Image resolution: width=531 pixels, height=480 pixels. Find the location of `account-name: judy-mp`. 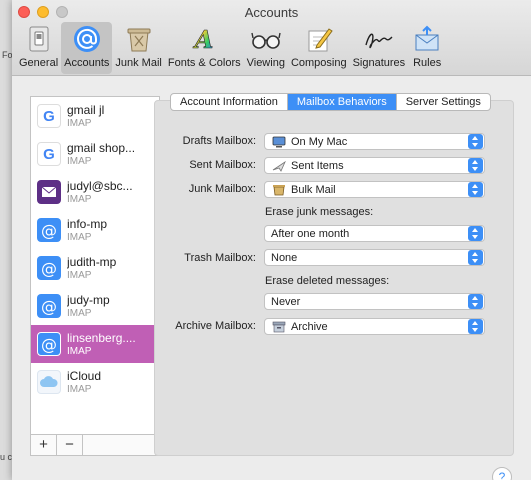

account-name: judy-mp is located at coordinates (88, 300).